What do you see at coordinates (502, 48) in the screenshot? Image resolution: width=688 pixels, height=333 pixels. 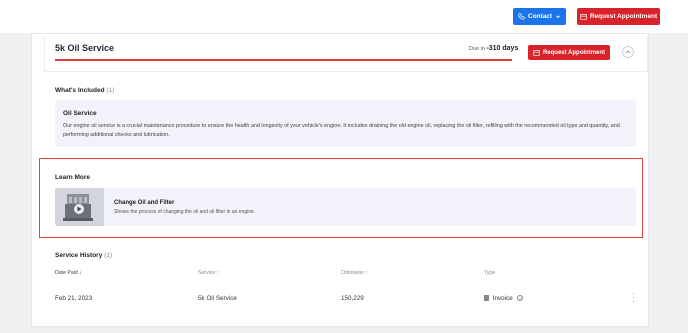 I see `due-value: -310 days` at bounding box center [502, 48].